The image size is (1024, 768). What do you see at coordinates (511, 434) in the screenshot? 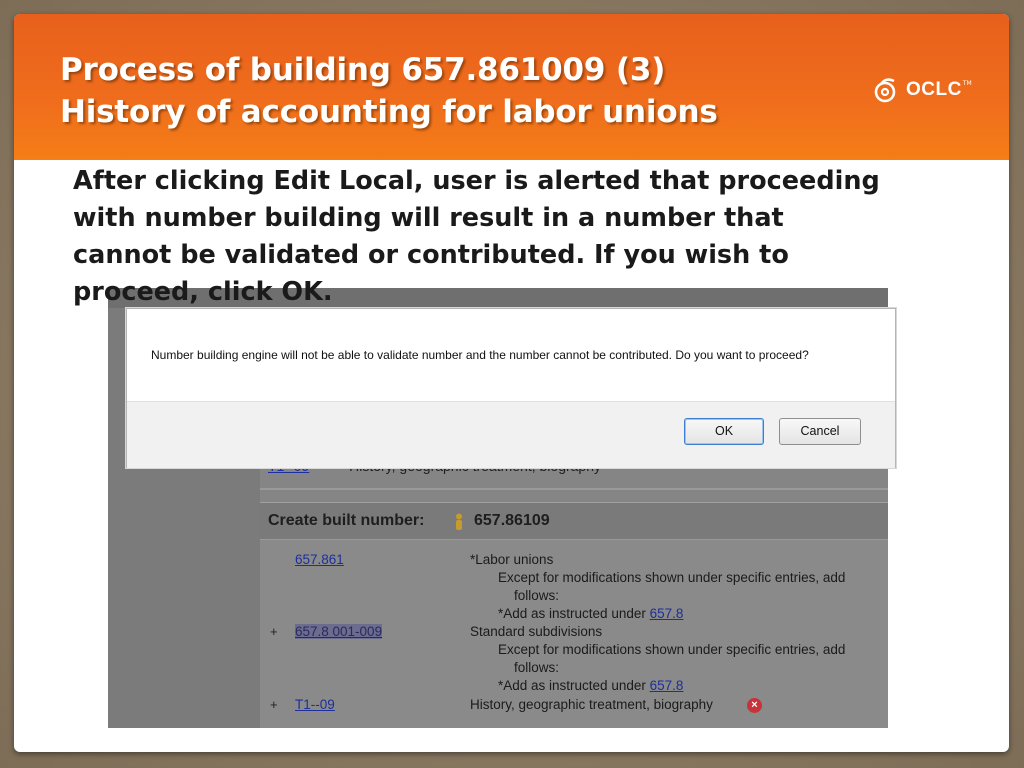
I see `dialog-button-bar: OK Cancel` at bounding box center [511, 434].